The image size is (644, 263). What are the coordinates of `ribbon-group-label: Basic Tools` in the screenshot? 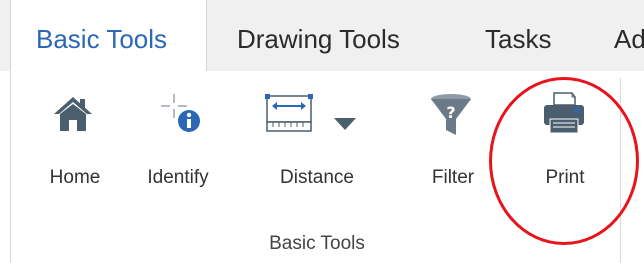 It's located at (317, 243).